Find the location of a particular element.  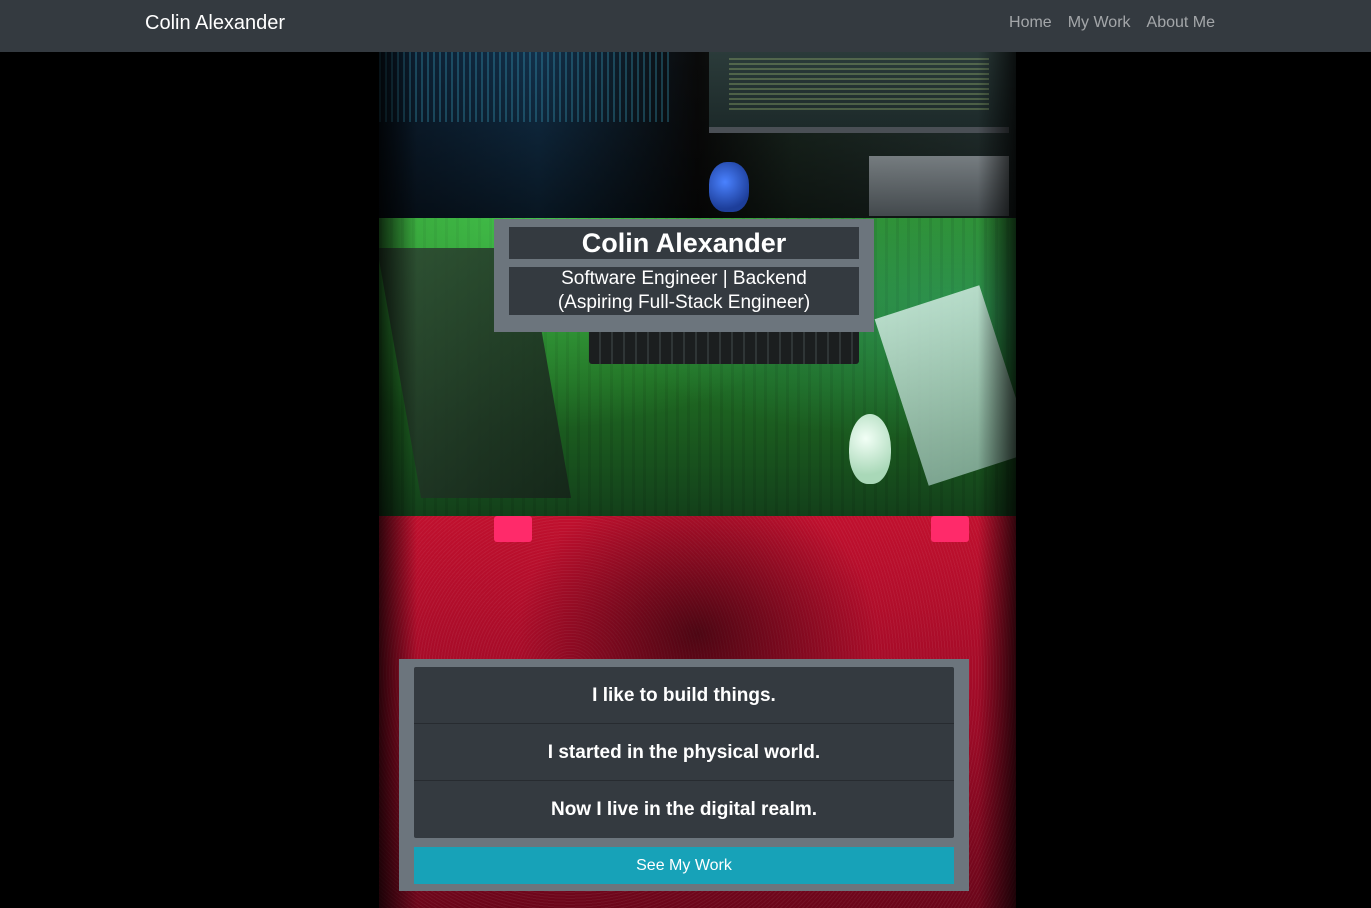

hero-image-monitor-scene is located at coordinates (697, 135).